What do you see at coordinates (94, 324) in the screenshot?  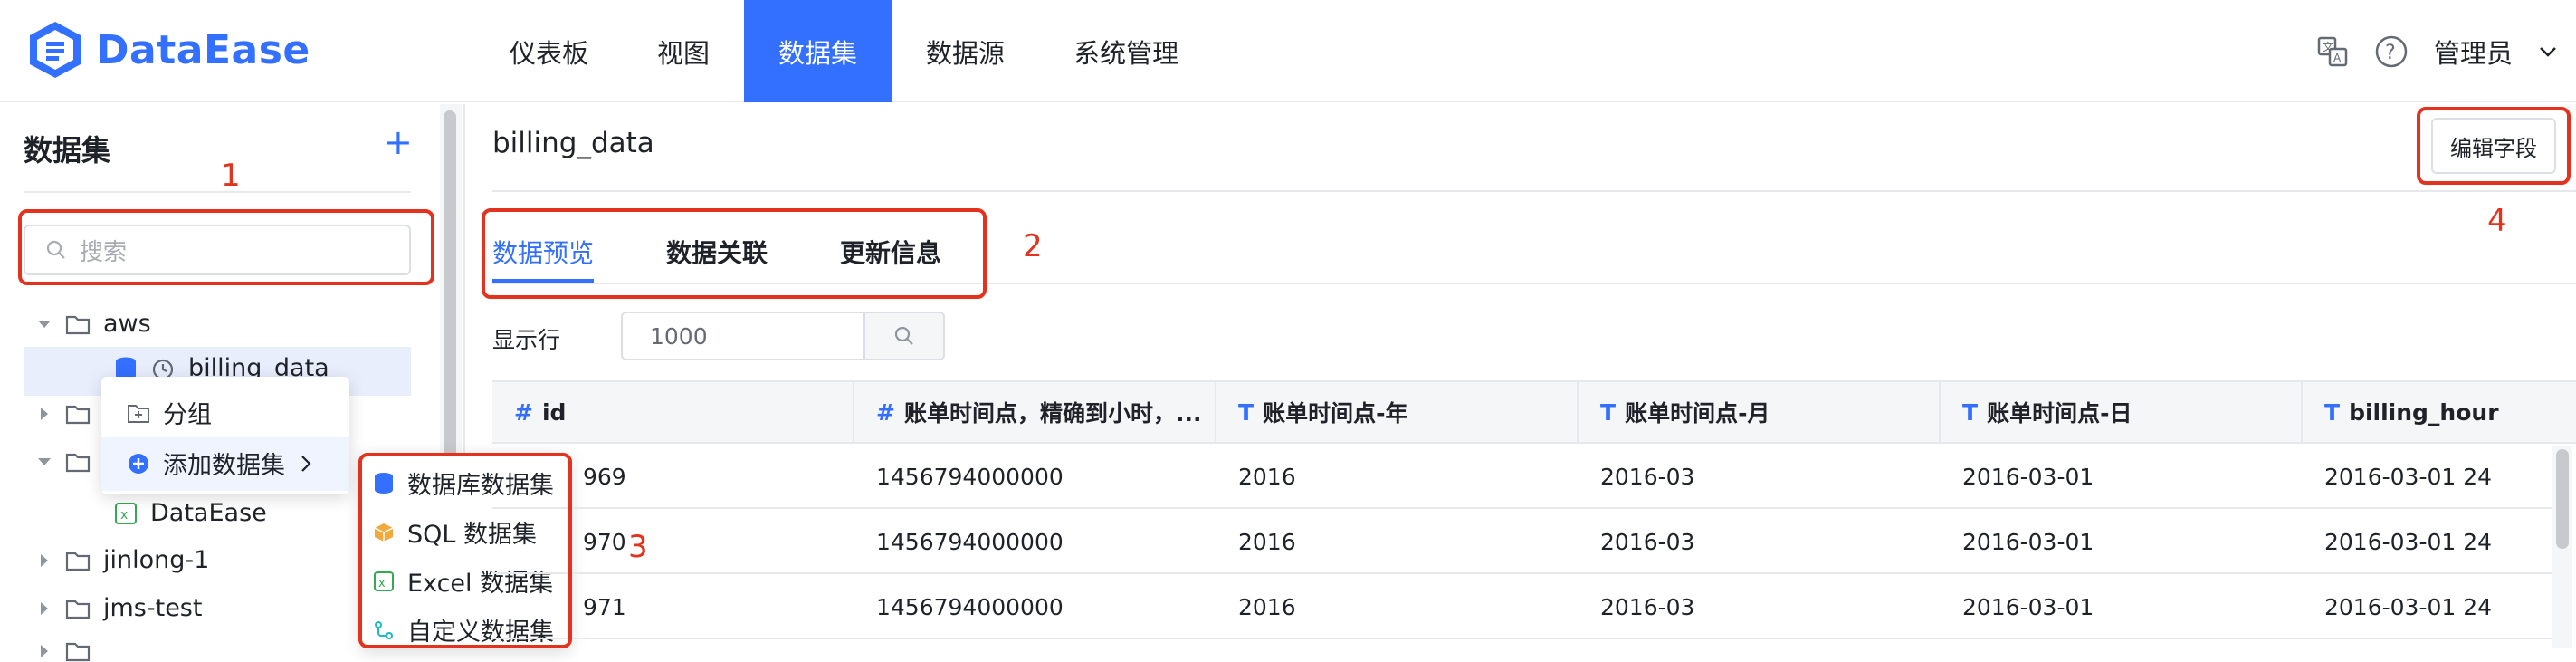 I see `tree-item-aws: aws` at bounding box center [94, 324].